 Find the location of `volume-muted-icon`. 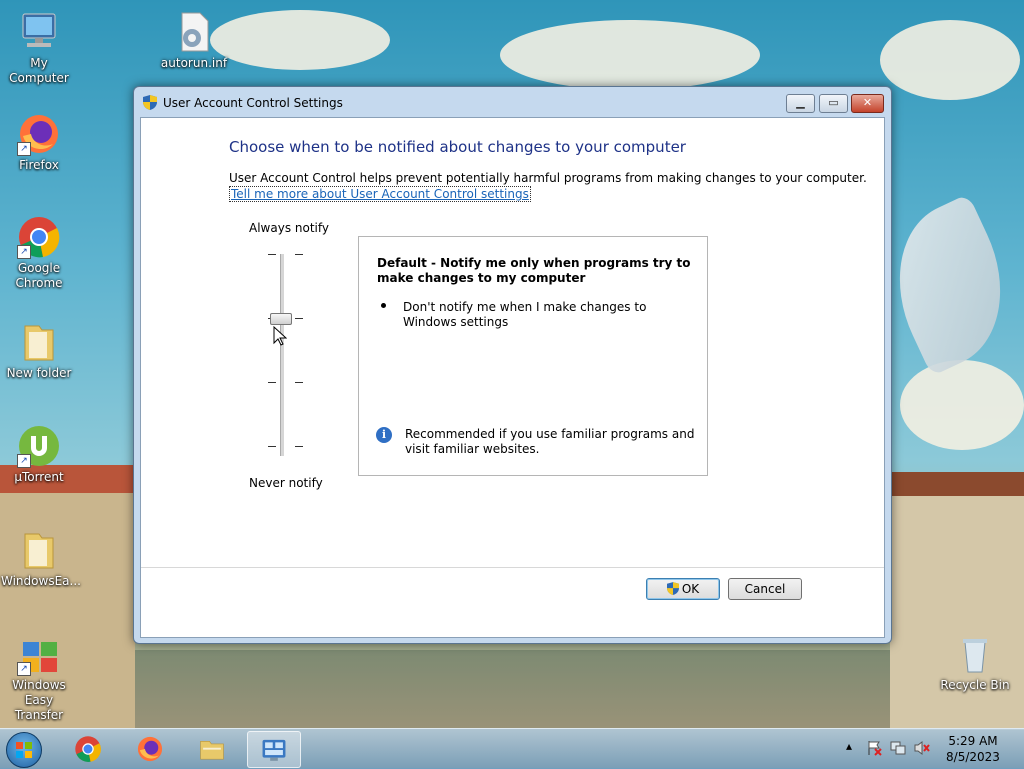

volume-muted-icon is located at coordinates (922, 748).